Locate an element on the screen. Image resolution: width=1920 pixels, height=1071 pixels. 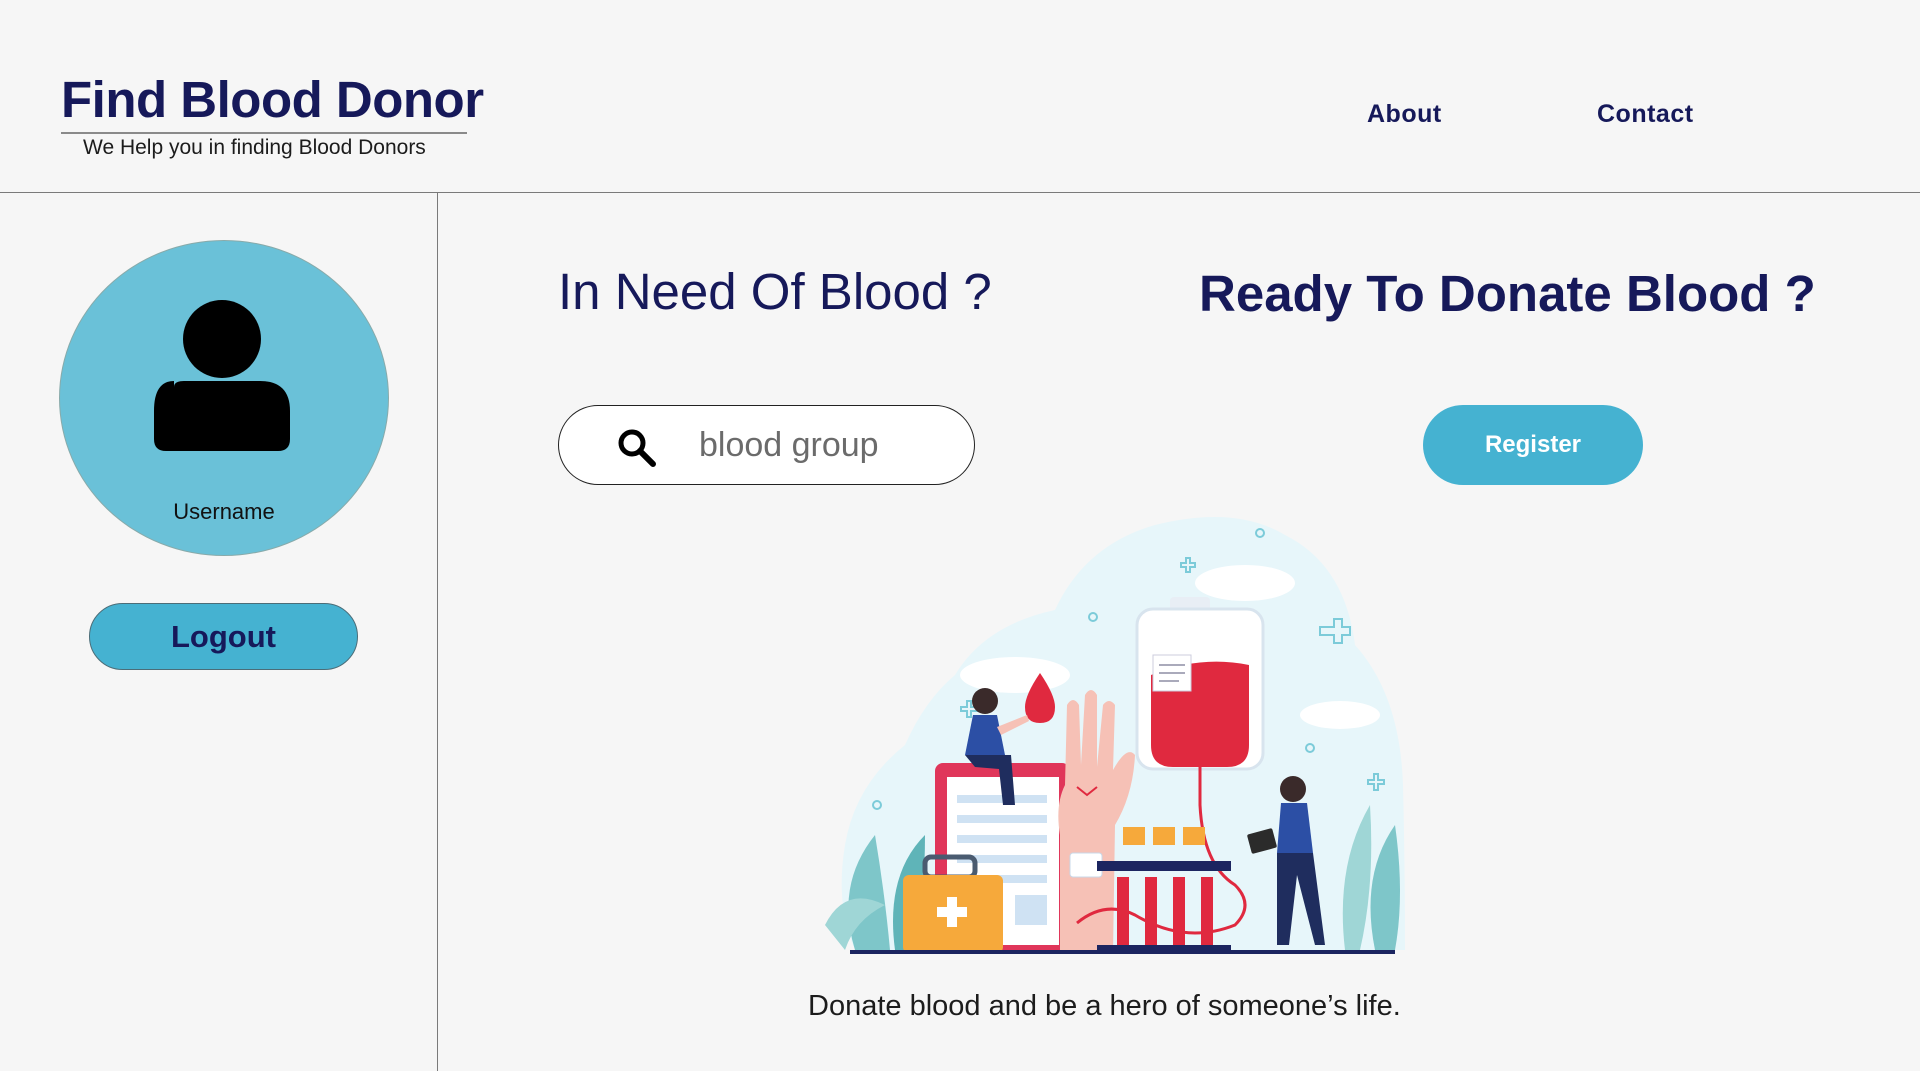
user-silhouette-icon is located at coordinates (222, 375).